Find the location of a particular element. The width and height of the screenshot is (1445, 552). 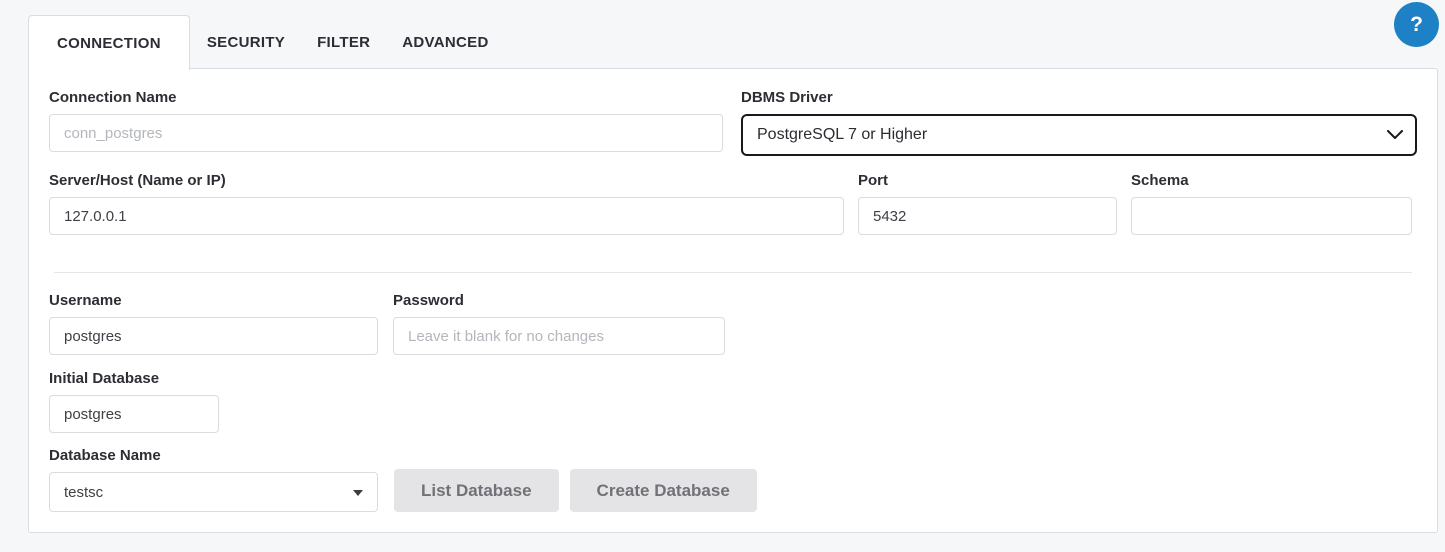

dbms-driver-selected-value: PostgreSQL 7 or Higher is located at coordinates (842, 134).